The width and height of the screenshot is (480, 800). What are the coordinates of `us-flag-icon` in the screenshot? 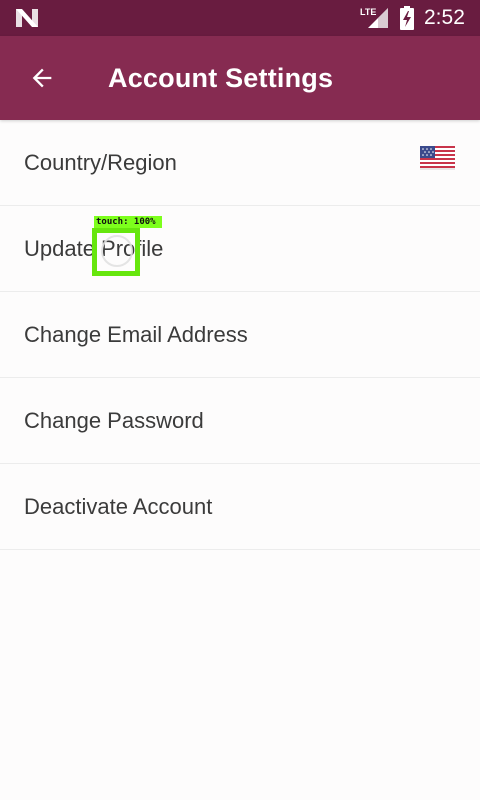 It's located at (437, 158).